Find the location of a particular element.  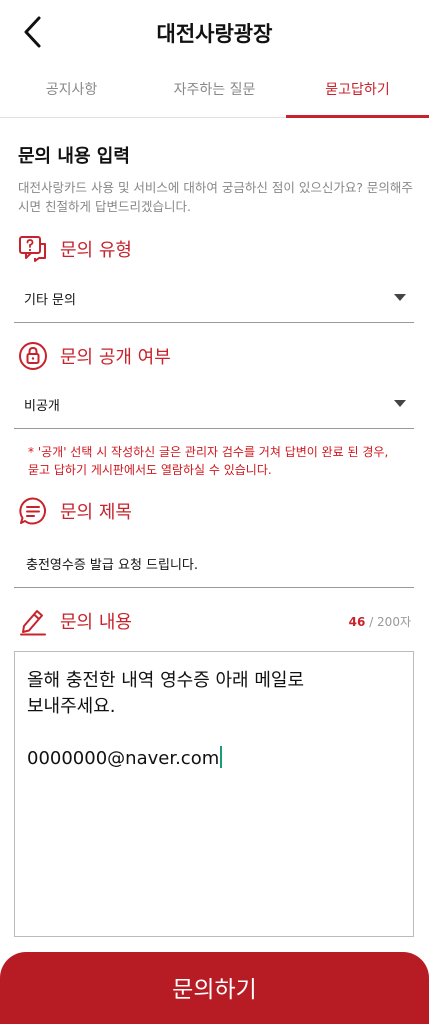

page-title: 대전사랑광장 is located at coordinates (214, 34).